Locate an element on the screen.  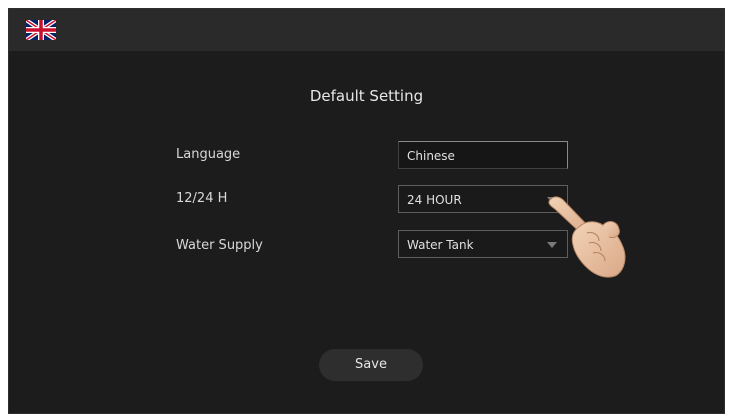
pointing-hand-icon is located at coordinates (587, 237).